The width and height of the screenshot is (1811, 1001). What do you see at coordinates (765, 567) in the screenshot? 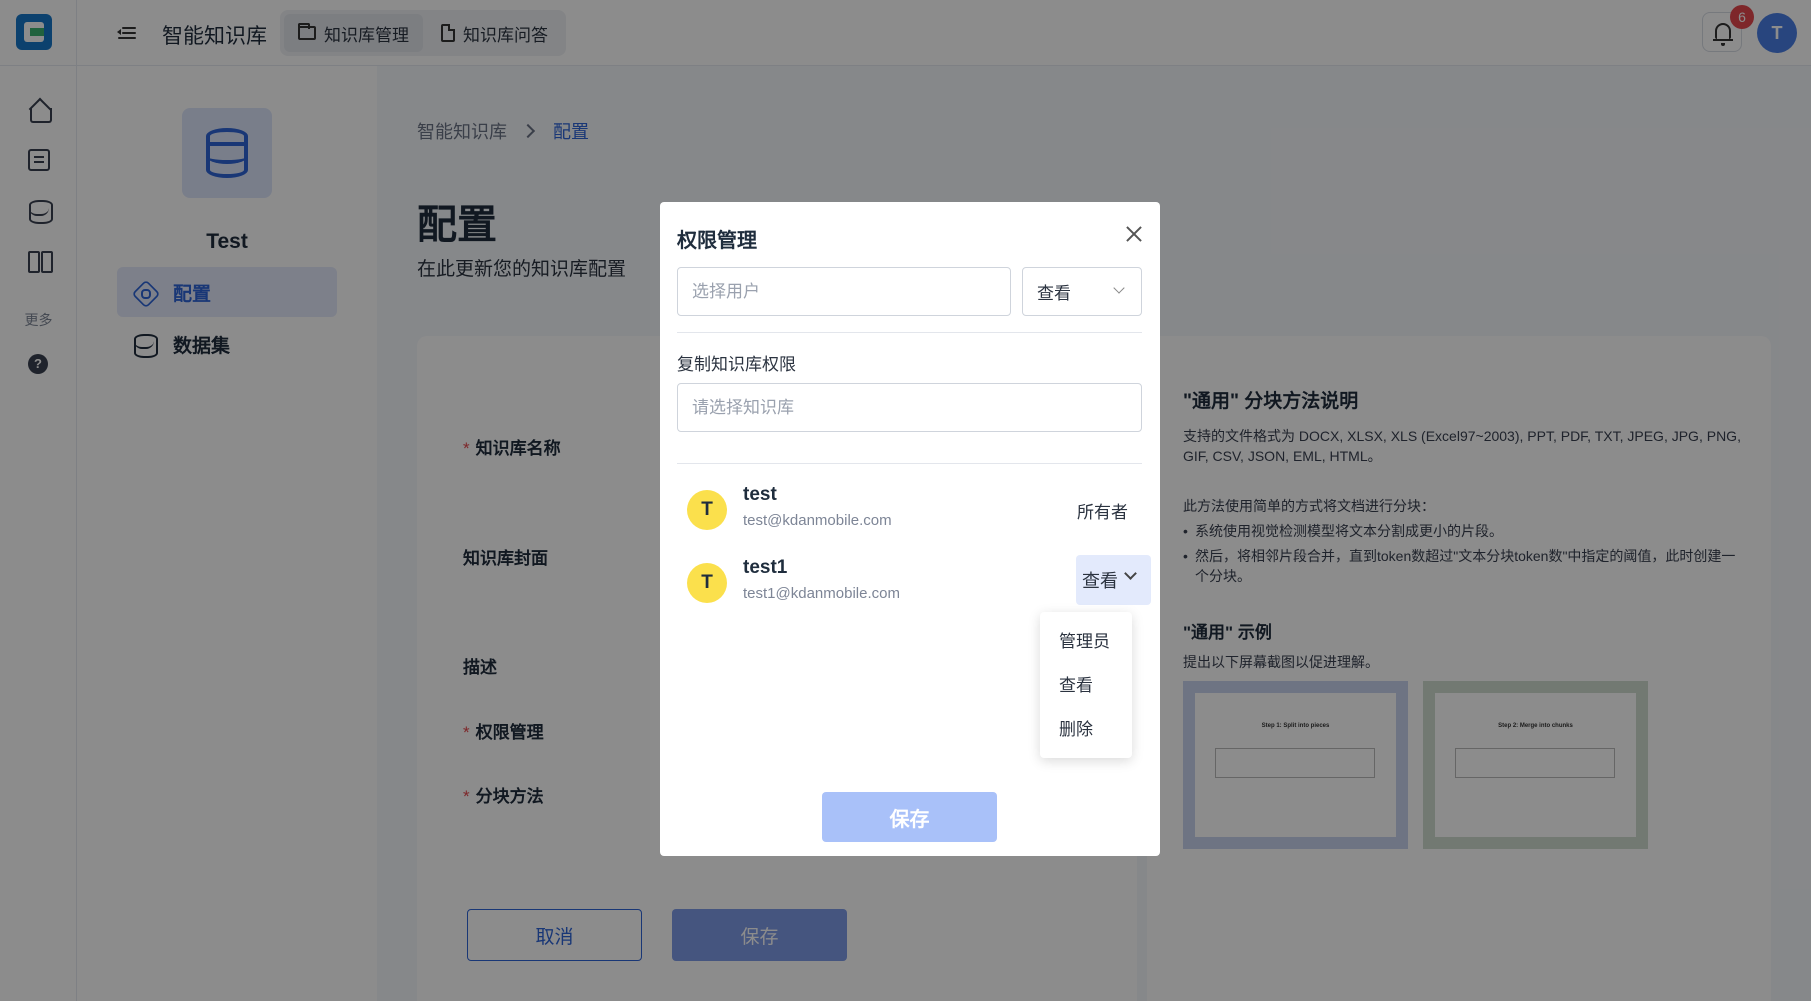
I see `member-name: test1` at bounding box center [765, 567].